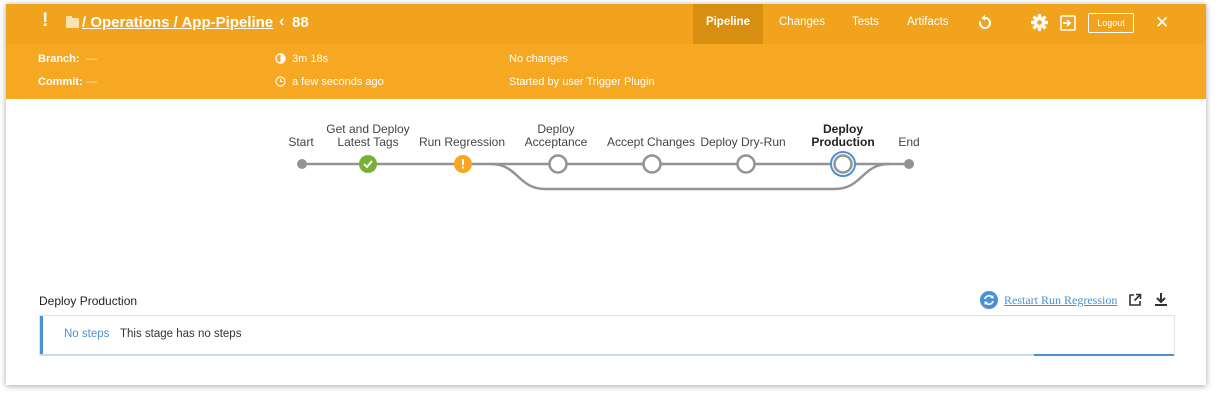 The image size is (1220, 400). I want to click on no-steps-message: This stage has no steps, so click(181, 334).